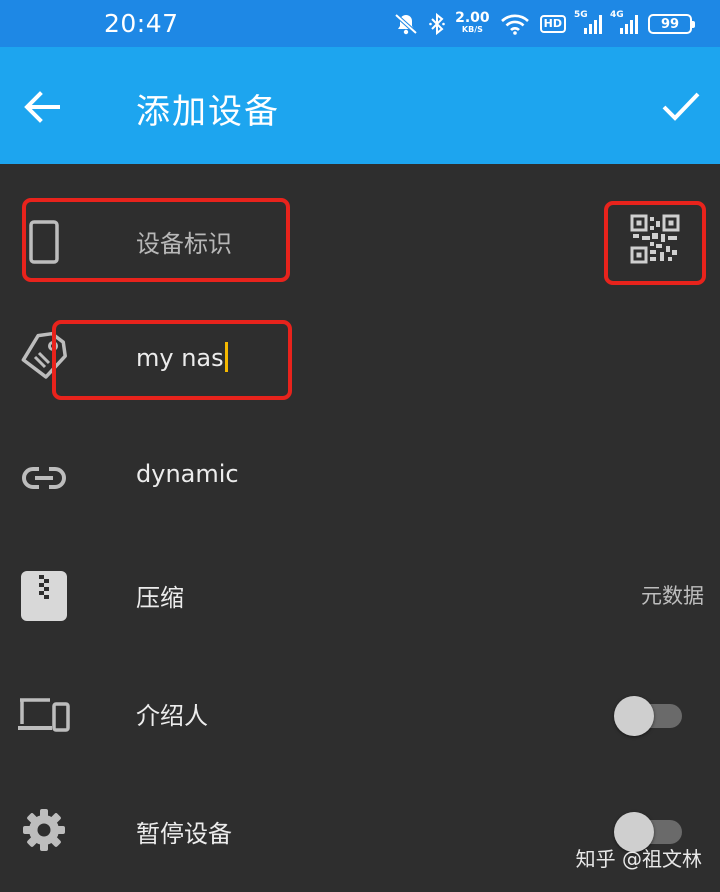  Describe the element at coordinates (208, 112) in the screenshot. I see `page-title: 添加设备` at that location.